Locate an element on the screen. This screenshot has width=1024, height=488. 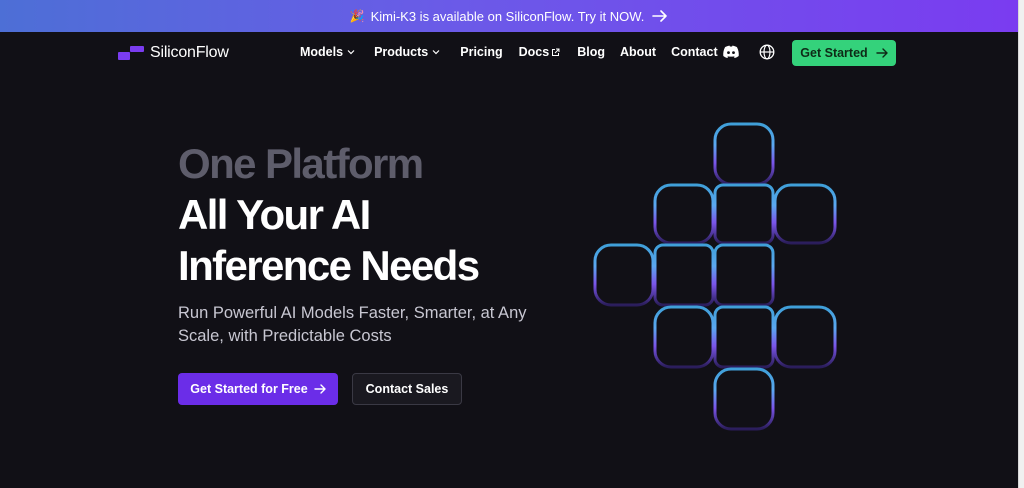
nav-products: Products is located at coordinates (407, 52).